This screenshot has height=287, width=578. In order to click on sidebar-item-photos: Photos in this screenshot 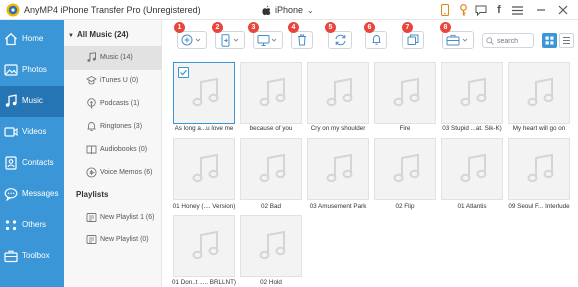, I will do `click(32, 70)`.